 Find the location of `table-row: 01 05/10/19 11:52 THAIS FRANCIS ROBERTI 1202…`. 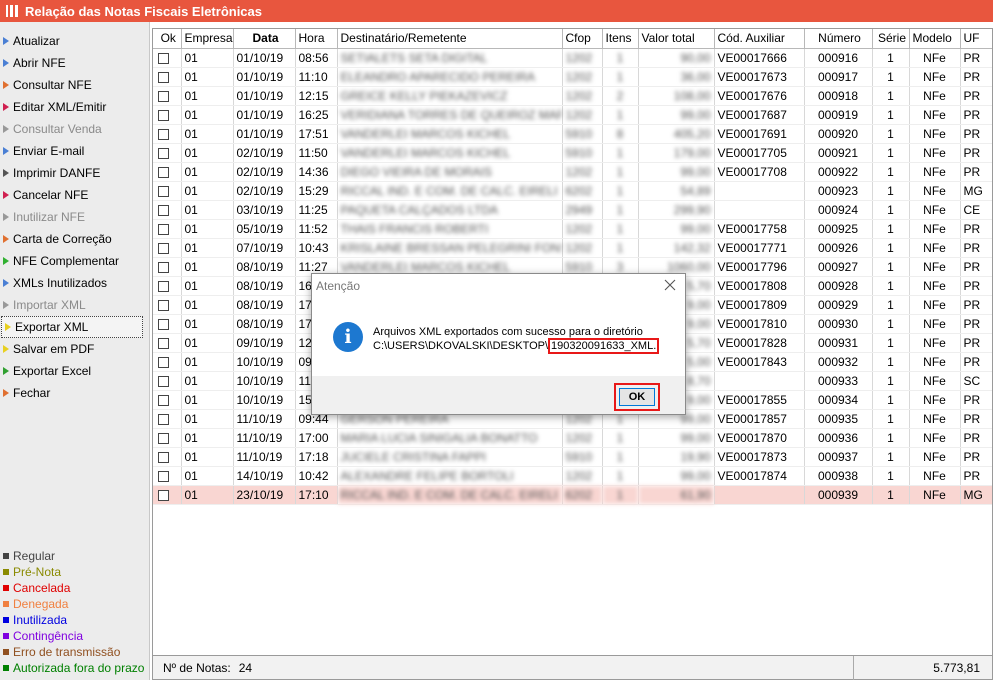

table-row: 01 05/10/19 11:52 THAIS FRANCIS ROBERTI 1202… is located at coordinates (572, 229).